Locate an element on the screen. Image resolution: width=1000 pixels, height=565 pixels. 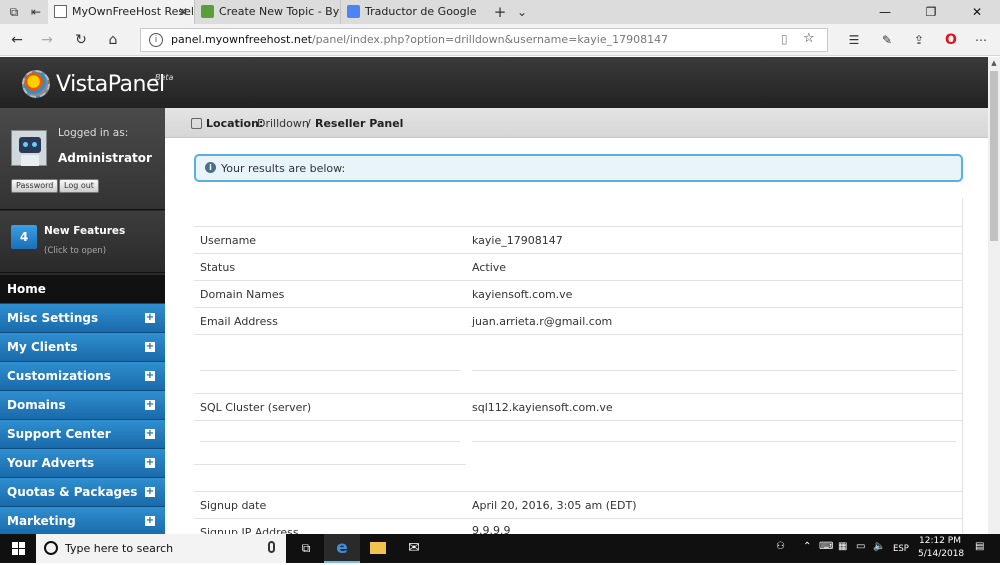
features-count-badge: 4 is located at coordinates (24, 237).